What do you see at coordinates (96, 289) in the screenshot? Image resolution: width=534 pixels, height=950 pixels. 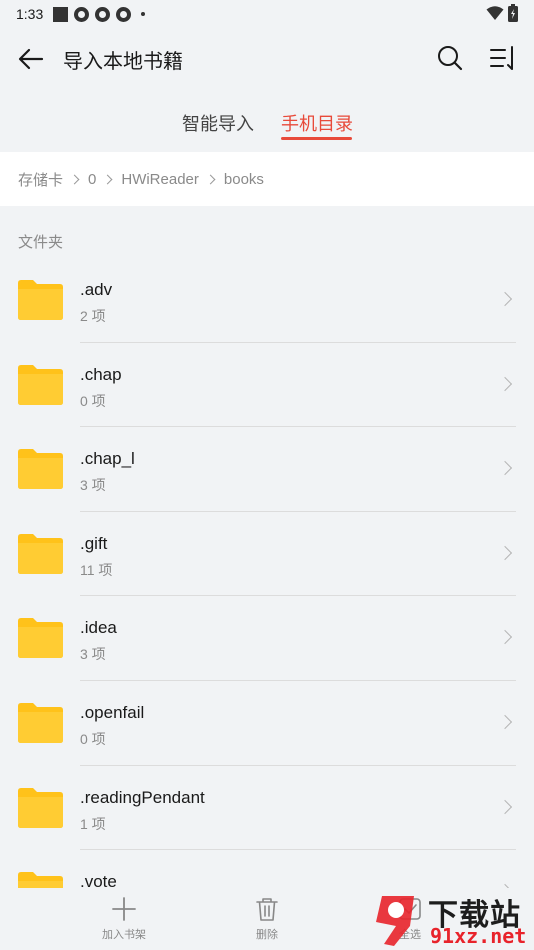 I see `folder-name: .adv` at bounding box center [96, 289].